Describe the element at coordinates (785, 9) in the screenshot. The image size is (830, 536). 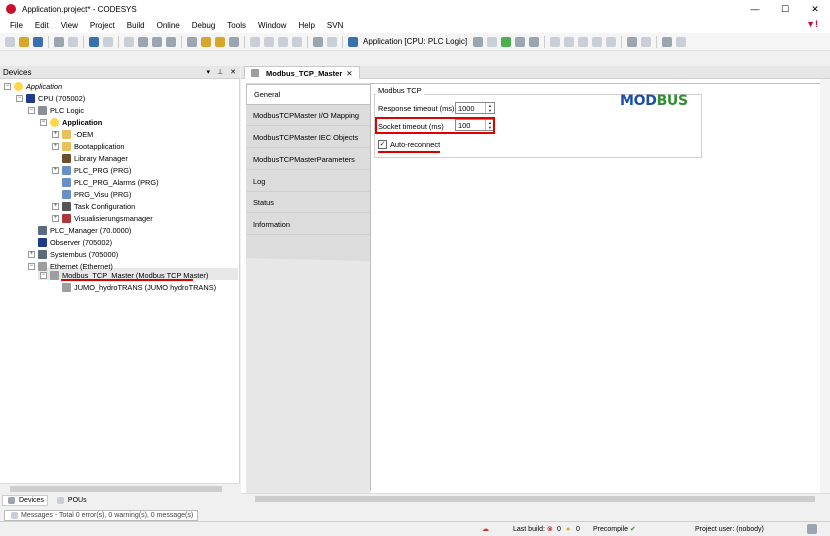
I see `maximize-button: ☐` at that location.